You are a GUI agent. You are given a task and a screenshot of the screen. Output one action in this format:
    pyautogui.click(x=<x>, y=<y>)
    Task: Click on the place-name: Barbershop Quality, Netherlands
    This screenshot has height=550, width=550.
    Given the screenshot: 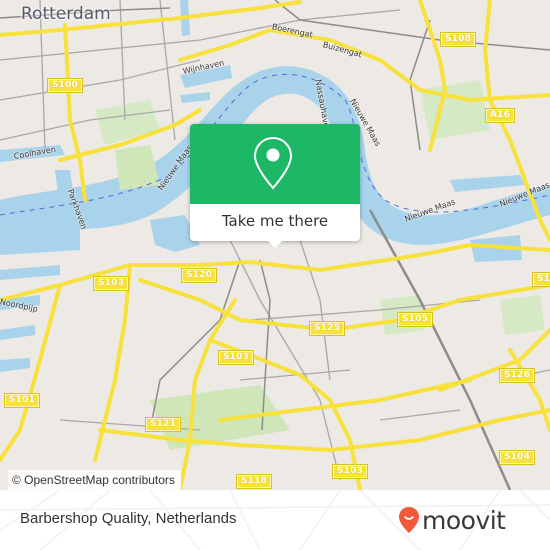 What is the action you would take?
    pyautogui.click(x=128, y=518)
    